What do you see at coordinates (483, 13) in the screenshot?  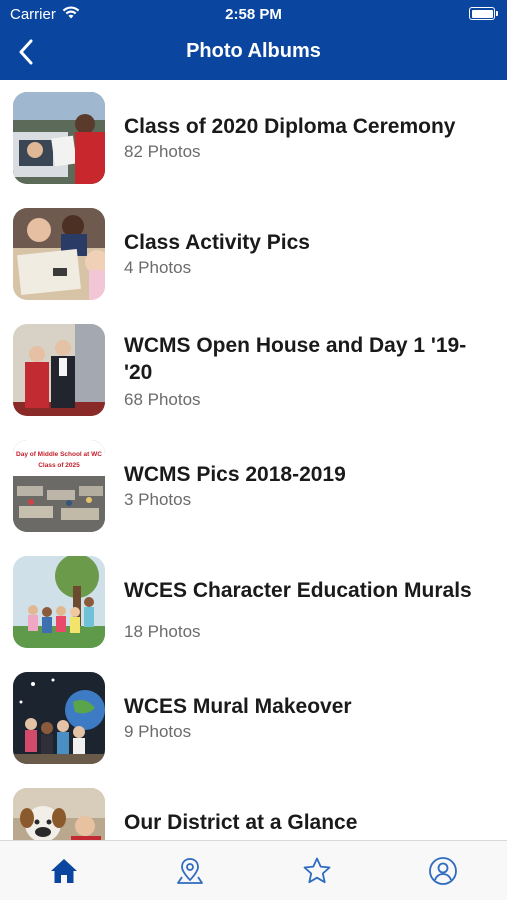 I see `battery-icon` at bounding box center [483, 13].